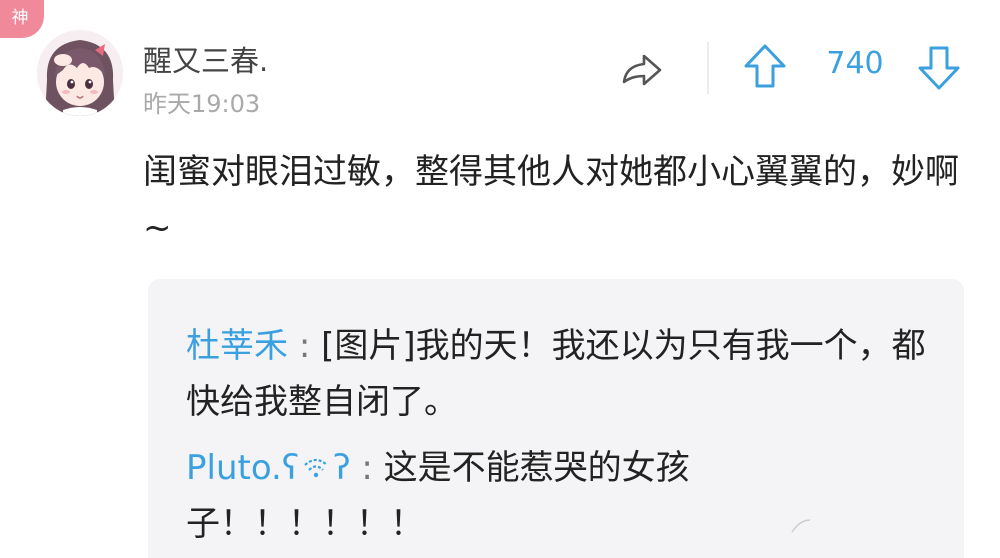  I want to click on comment-text: 闺蜜对眼泪过敏，整得其他人对她都小心翼翼的，妙啊~, so click(551, 200).